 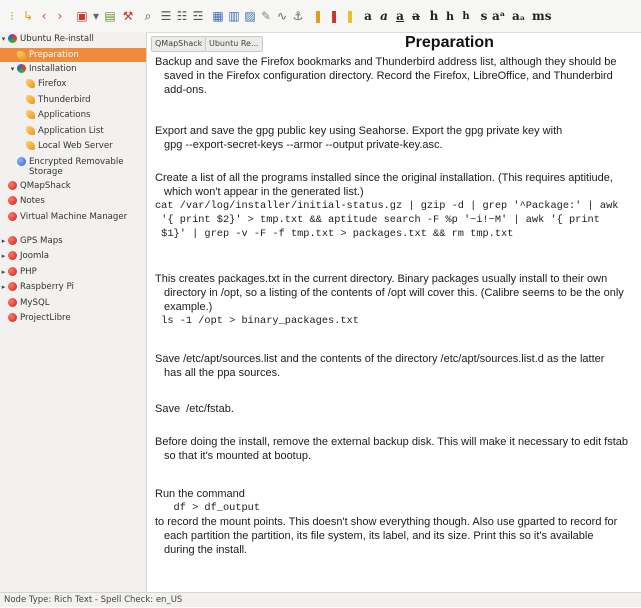 I want to click on subscript-button: aₐ, so click(x=518, y=16).